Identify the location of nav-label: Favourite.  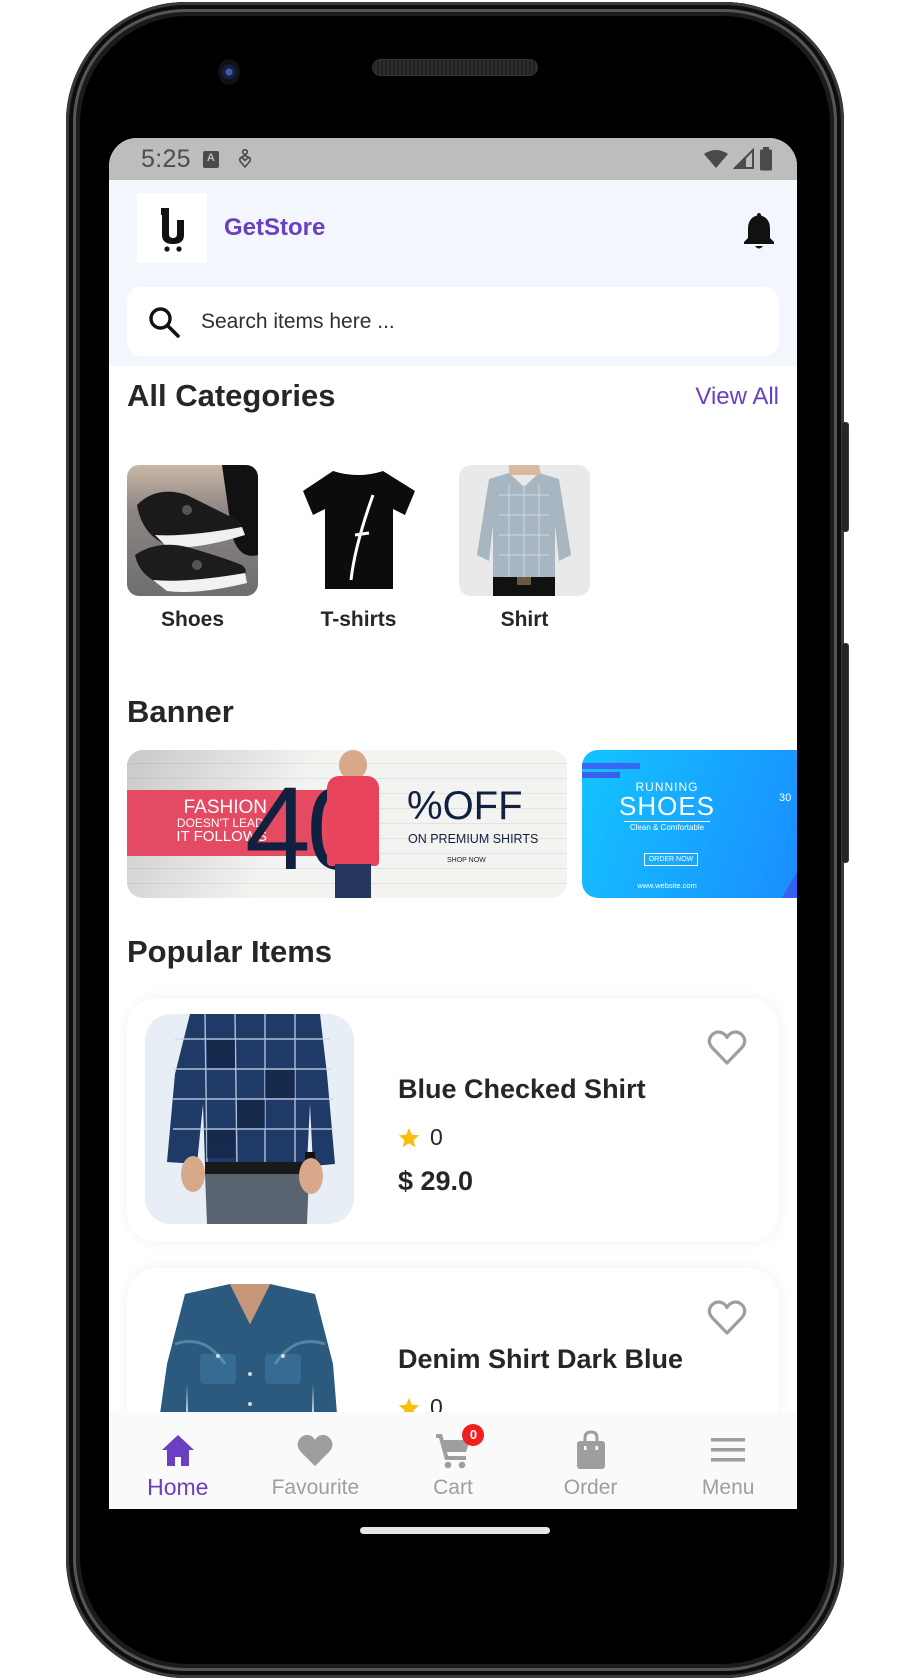
(315, 1487).